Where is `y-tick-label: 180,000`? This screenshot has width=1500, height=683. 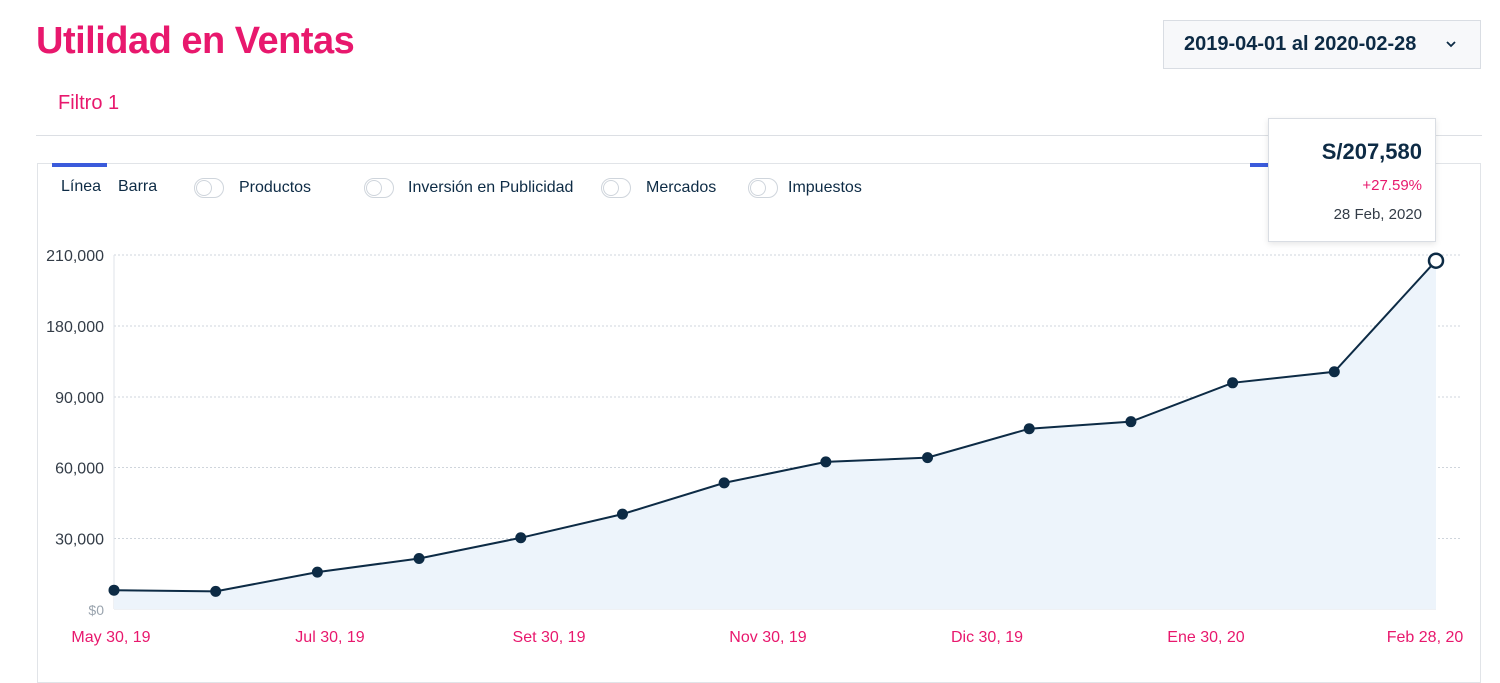 y-tick-label: 180,000 is located at coordinates (75, 327).